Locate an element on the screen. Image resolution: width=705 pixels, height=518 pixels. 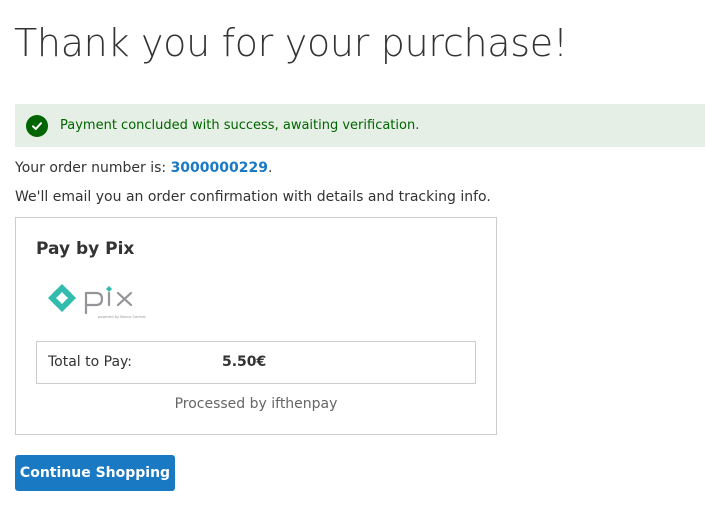
page-title: Thank you for your purchase! is located at coordinates (291, 43).